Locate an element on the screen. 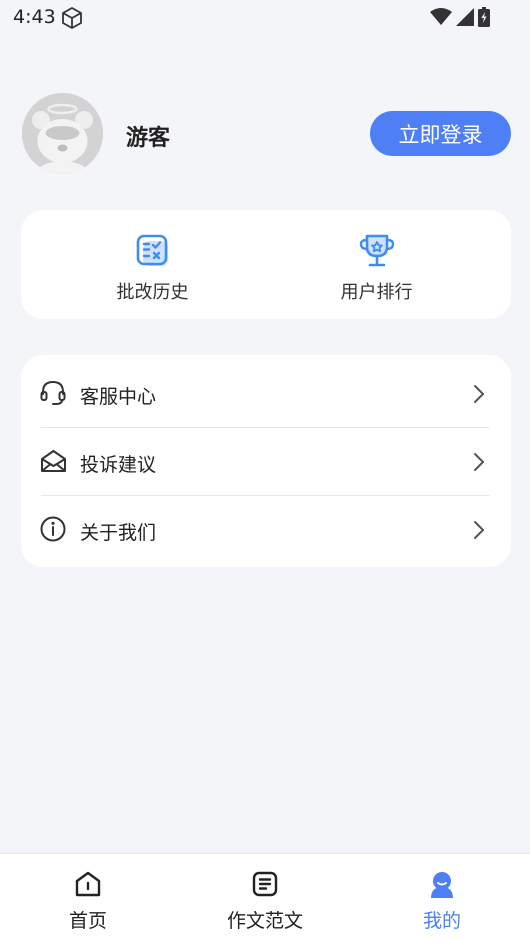 Image resolution: width=530 pixels, height=942 pixels. nav-home: 首页 is located at coordinates (88, 898).